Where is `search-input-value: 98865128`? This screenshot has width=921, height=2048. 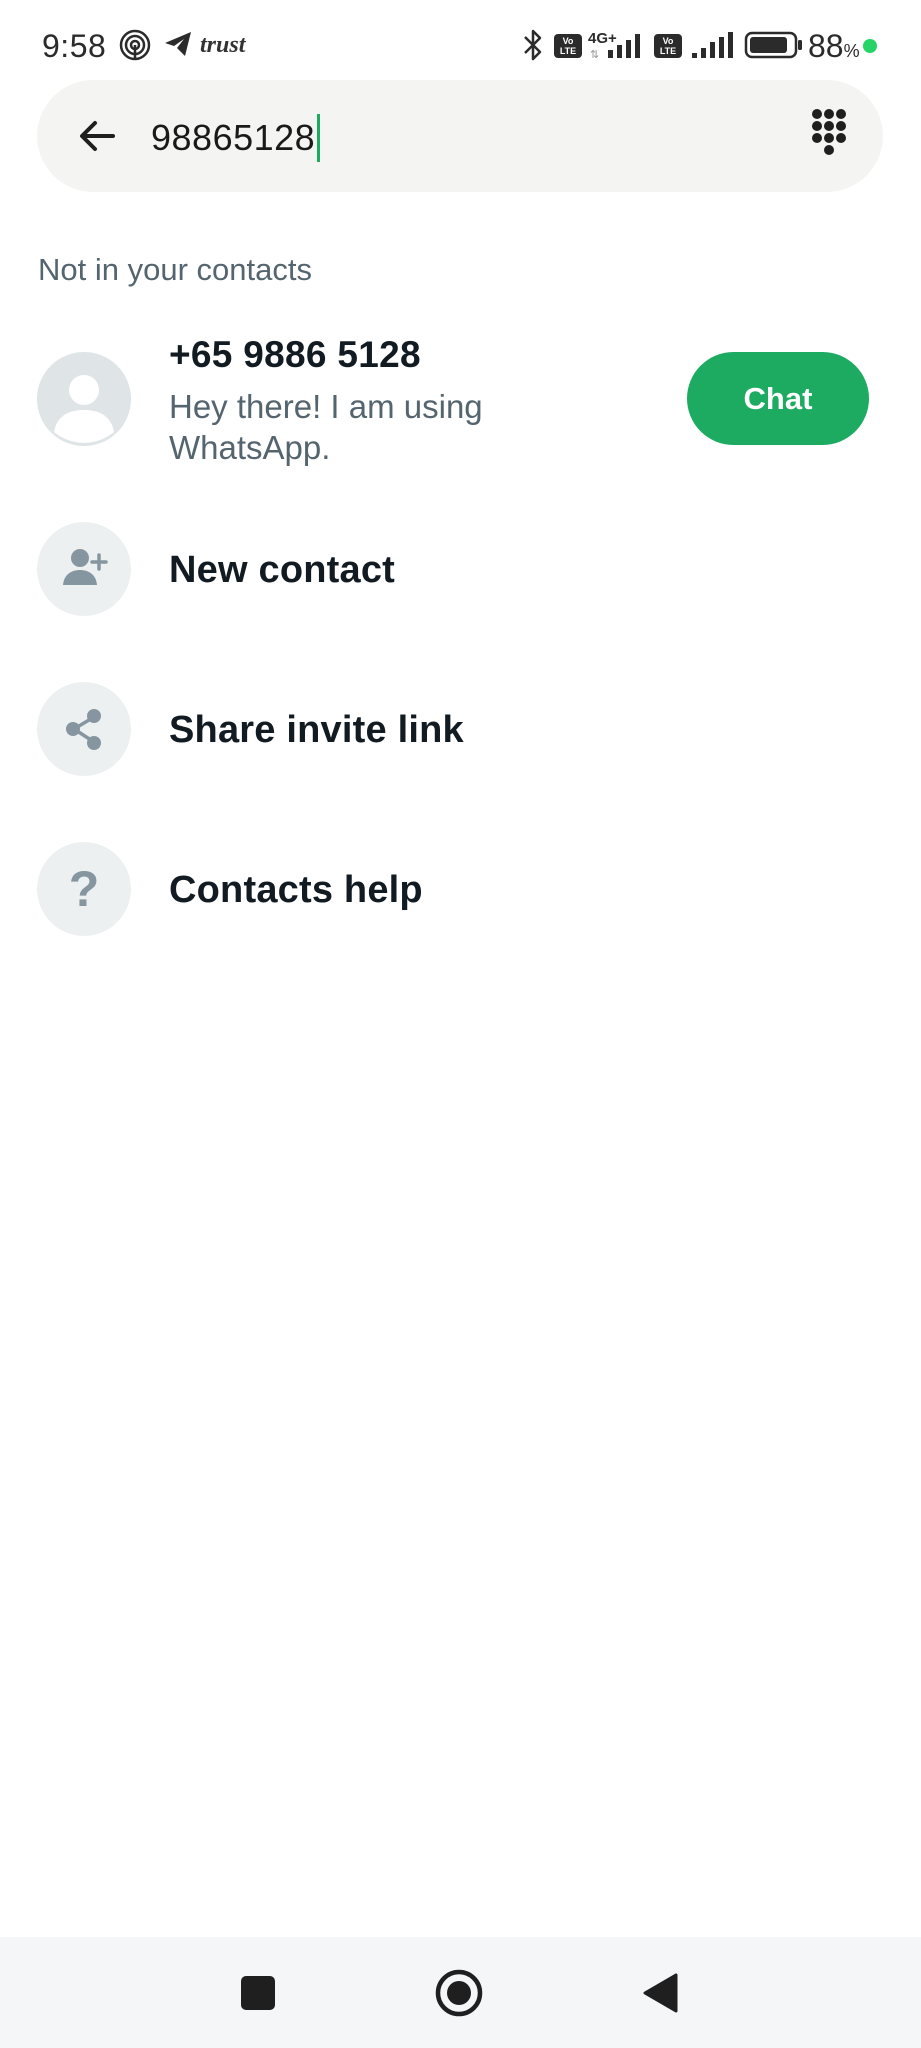
search-input-value: 98865128 is located at coordinates (233, 137).